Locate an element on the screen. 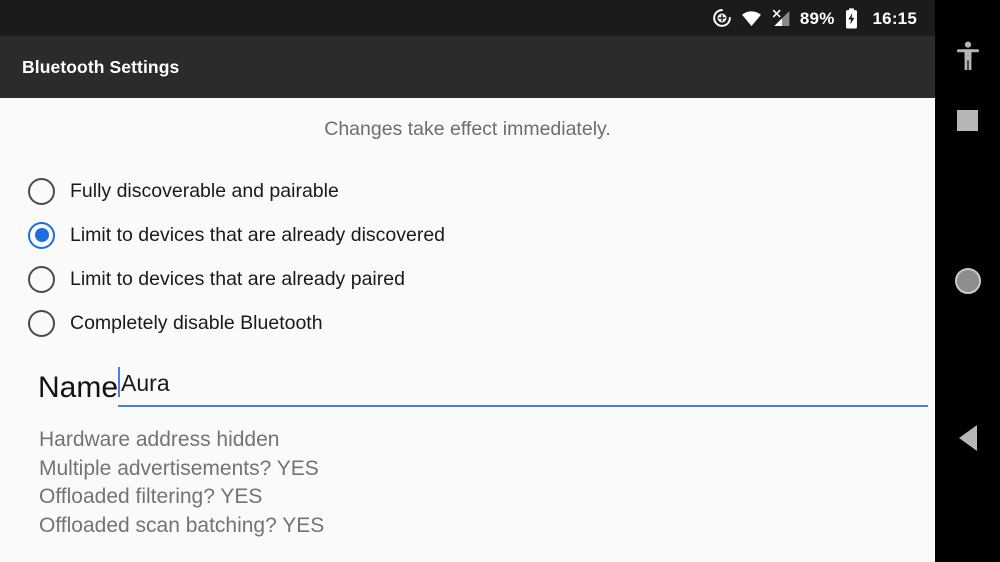  accessibility-icon is located at coordinates (968, 58).